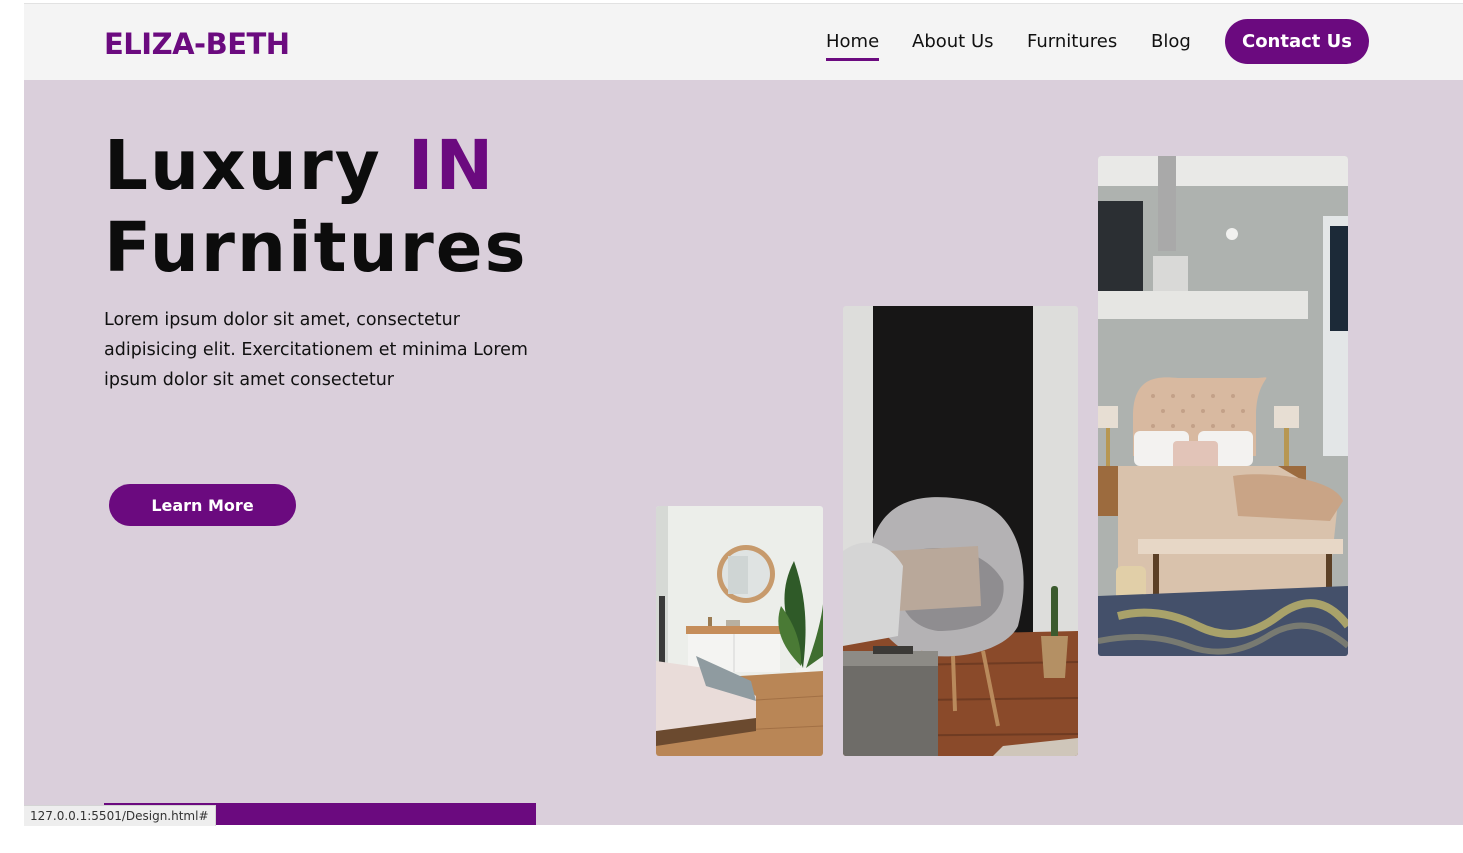 The width and height of the screenshot is (1463, 853). Describe the element at coordinates (316, 207) in the screenshot. I see `hero-title: Luxury IN Furnitures` at that location.